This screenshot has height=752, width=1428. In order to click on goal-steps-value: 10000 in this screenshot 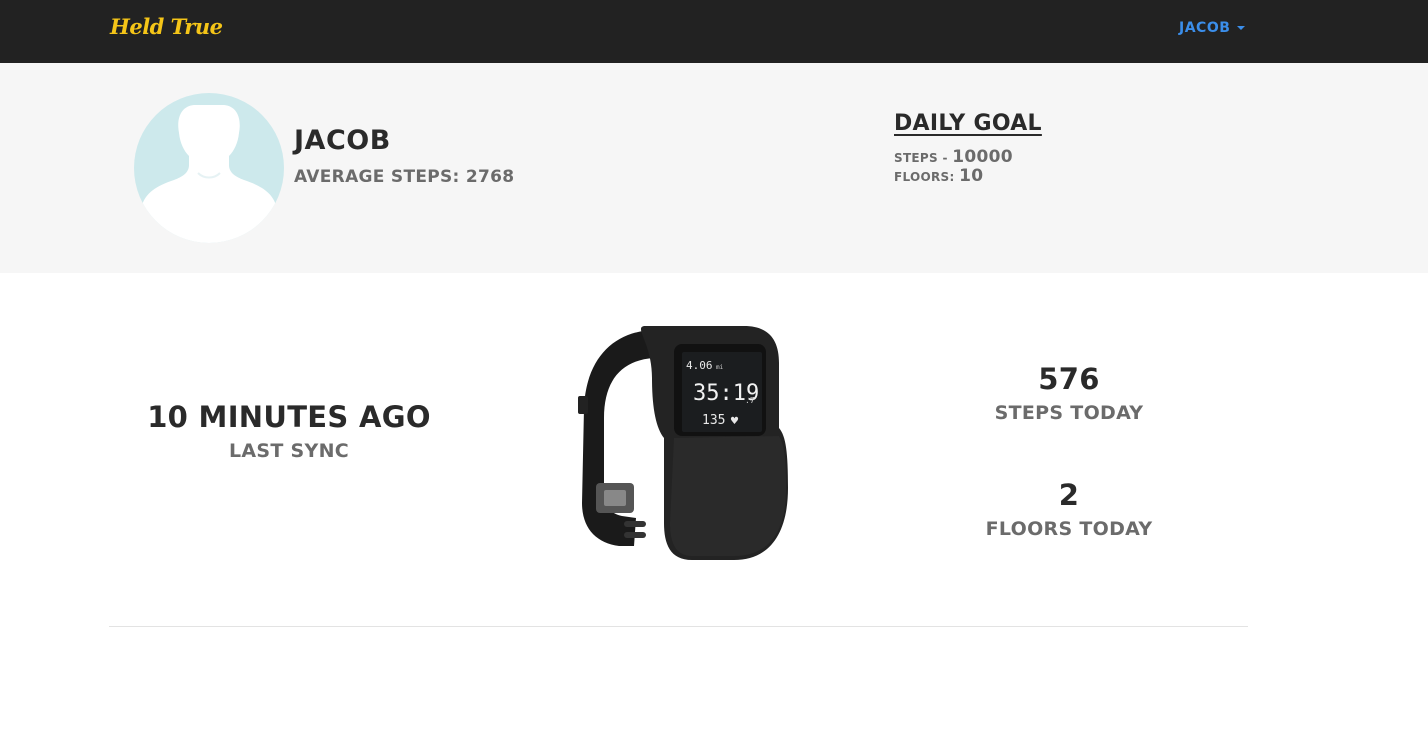, I will do `click(982, 157)`.